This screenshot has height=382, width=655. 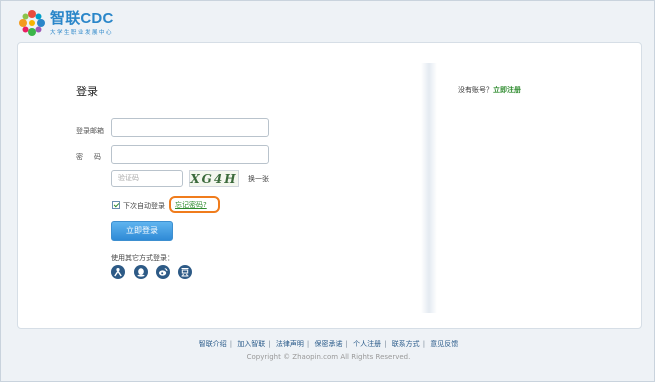 I want to click on forgot-password-link: 忘记密码?, so click(x=191, y=205).